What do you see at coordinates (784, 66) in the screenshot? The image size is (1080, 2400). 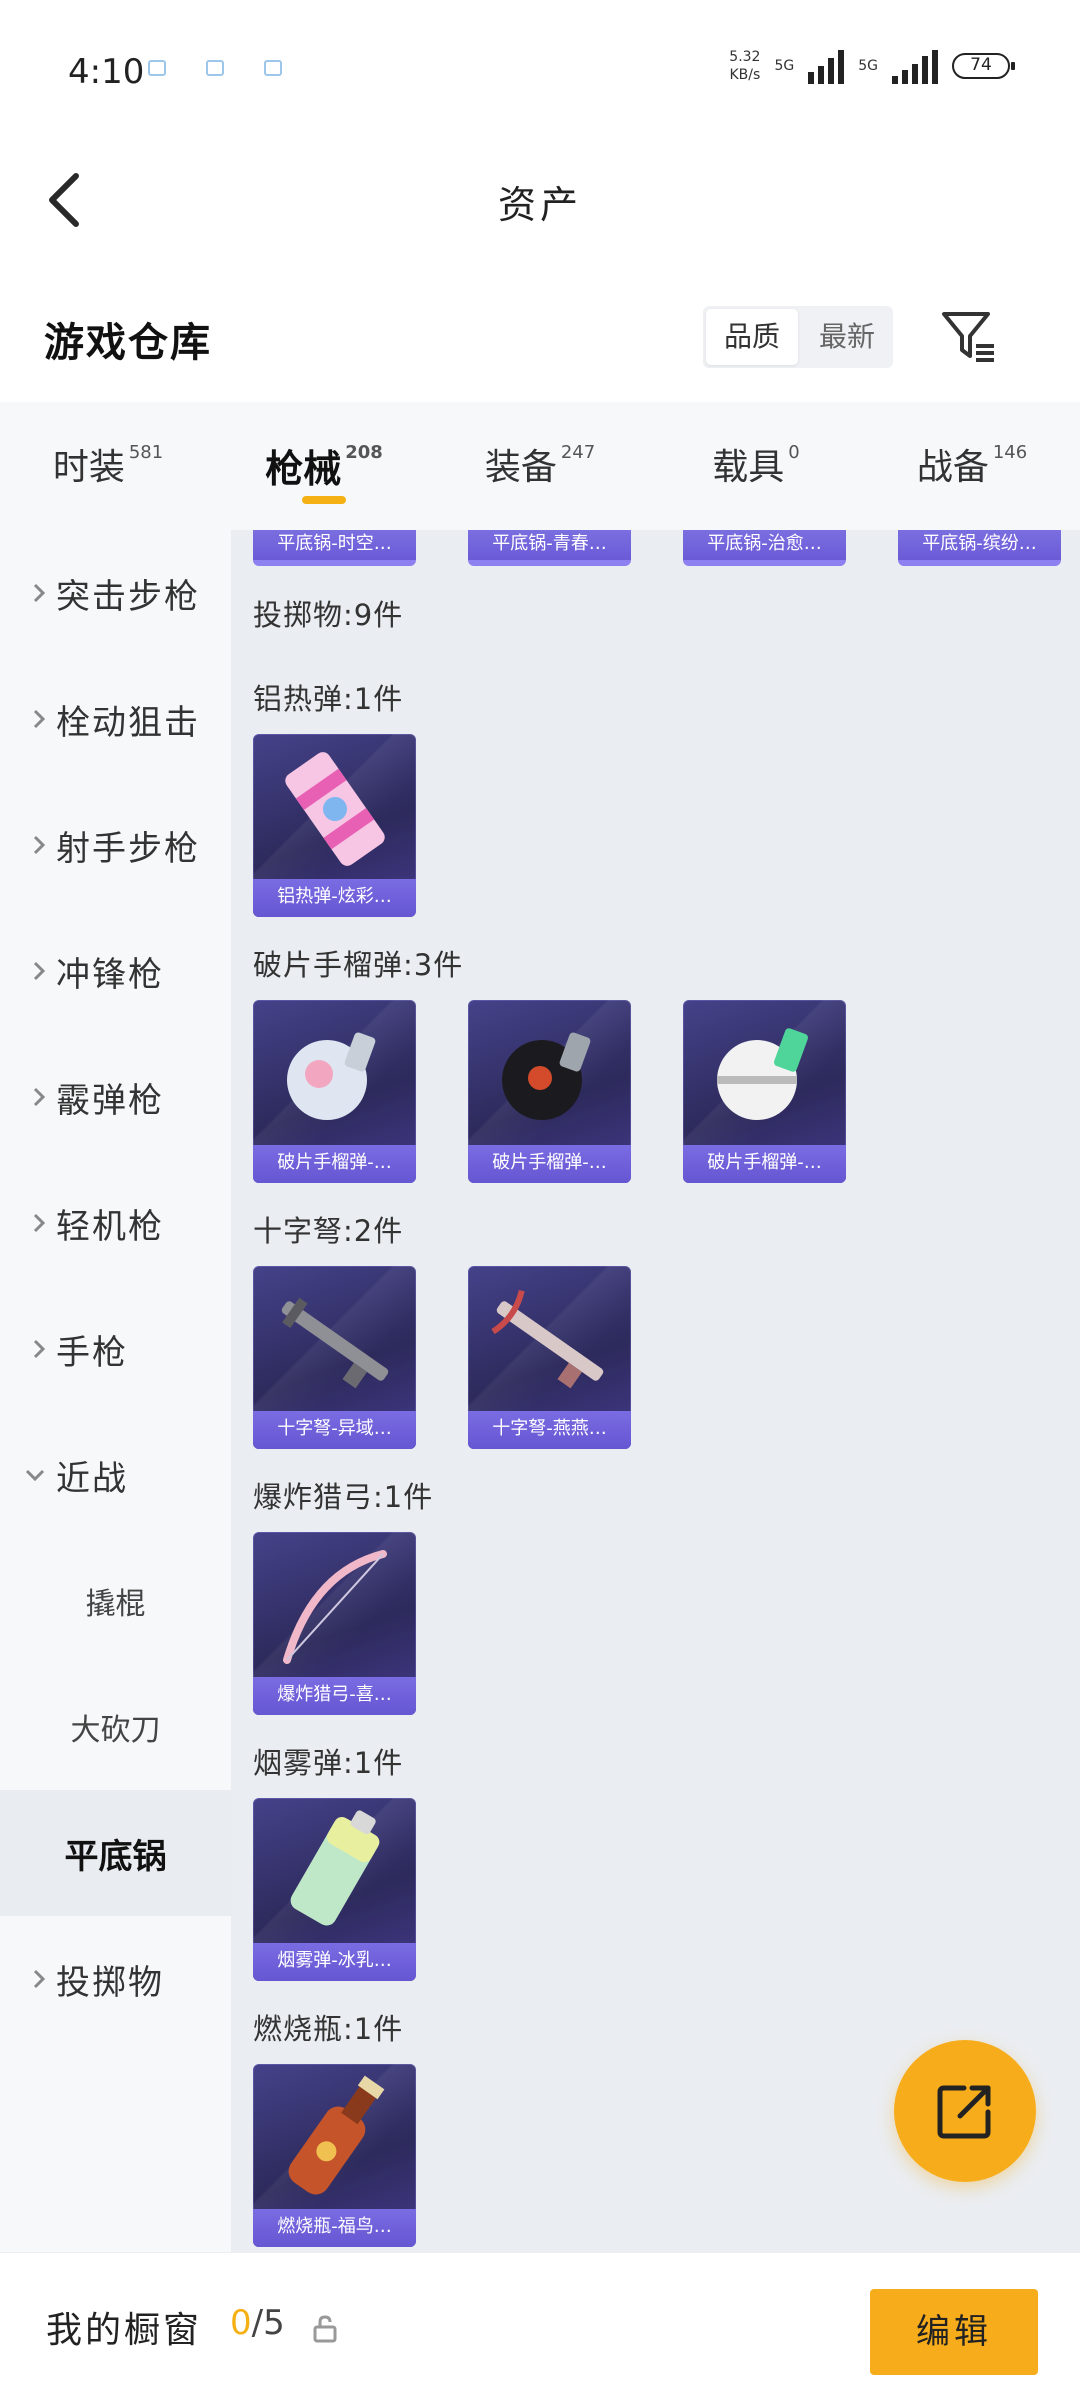 I see `network-type-1: 5G` at bounding box center [784, 66].